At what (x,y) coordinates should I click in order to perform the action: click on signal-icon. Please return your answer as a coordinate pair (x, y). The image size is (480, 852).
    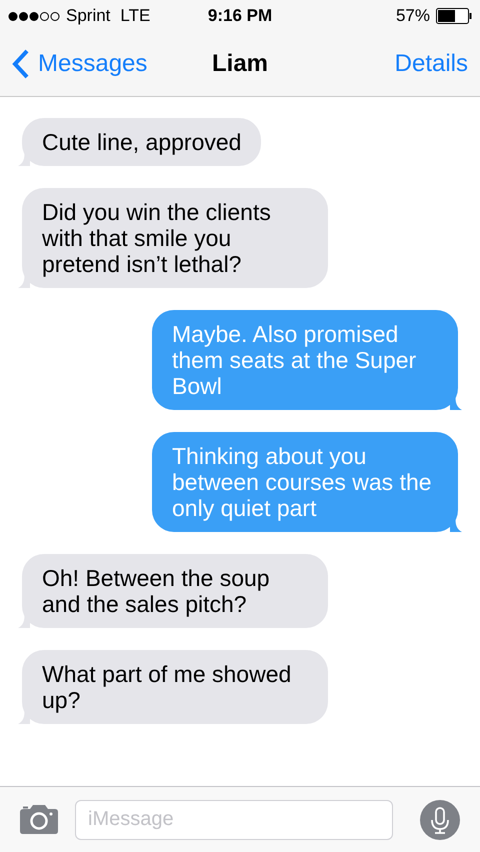
    Looking at the image, I should click on (34, 16).